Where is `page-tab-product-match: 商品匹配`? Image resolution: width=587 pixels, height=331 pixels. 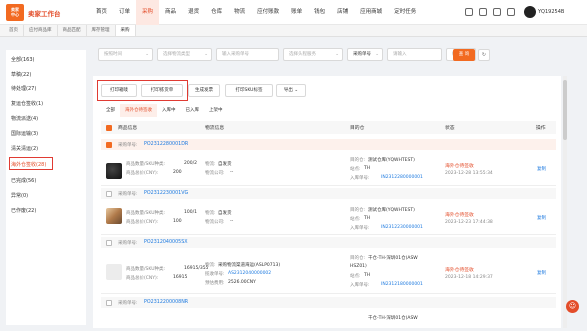
page-tab-product-match: 商品匹配 is located at coordinates (72, 30).